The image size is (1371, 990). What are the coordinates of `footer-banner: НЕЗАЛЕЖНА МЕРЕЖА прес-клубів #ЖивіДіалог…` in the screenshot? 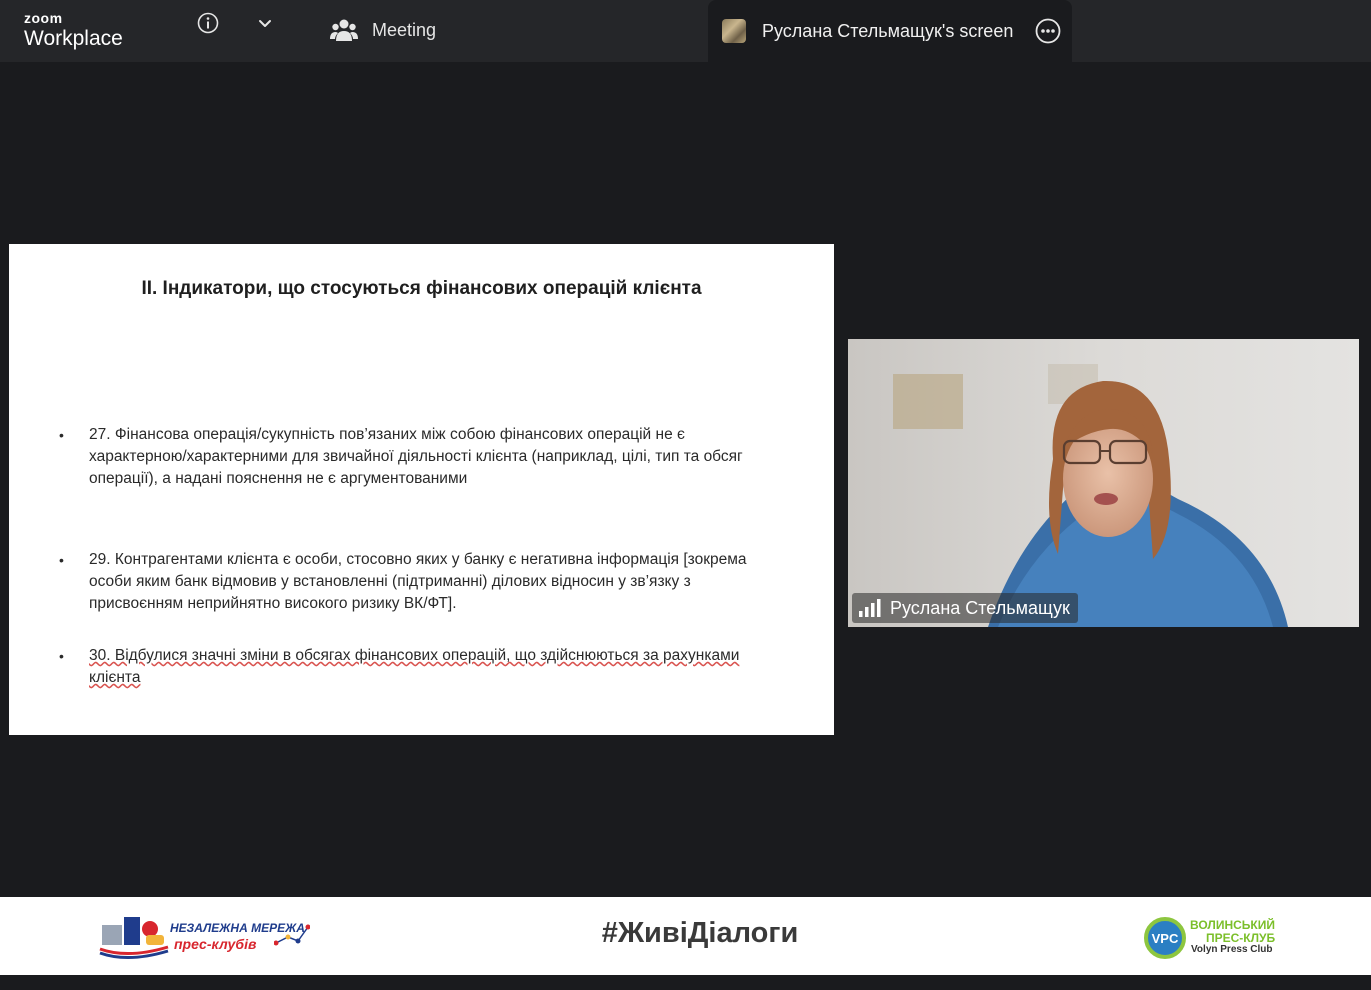 It's located at (685, 936).